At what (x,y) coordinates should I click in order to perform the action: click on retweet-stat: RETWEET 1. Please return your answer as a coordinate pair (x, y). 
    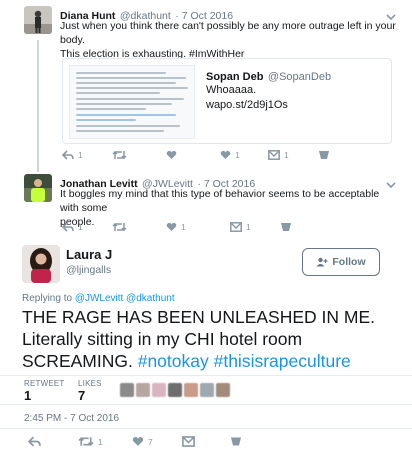
    Looking at the image, I should click on (44, 391).